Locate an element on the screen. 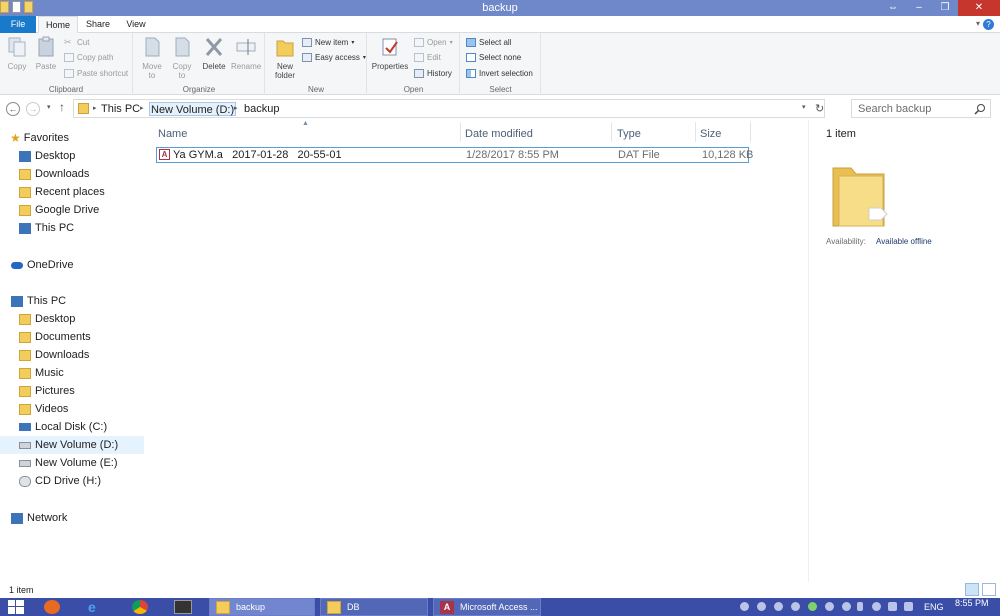 The width and height of the screenshot is (1000, 616). nav-network: Network is located at coordinates (39, 518).